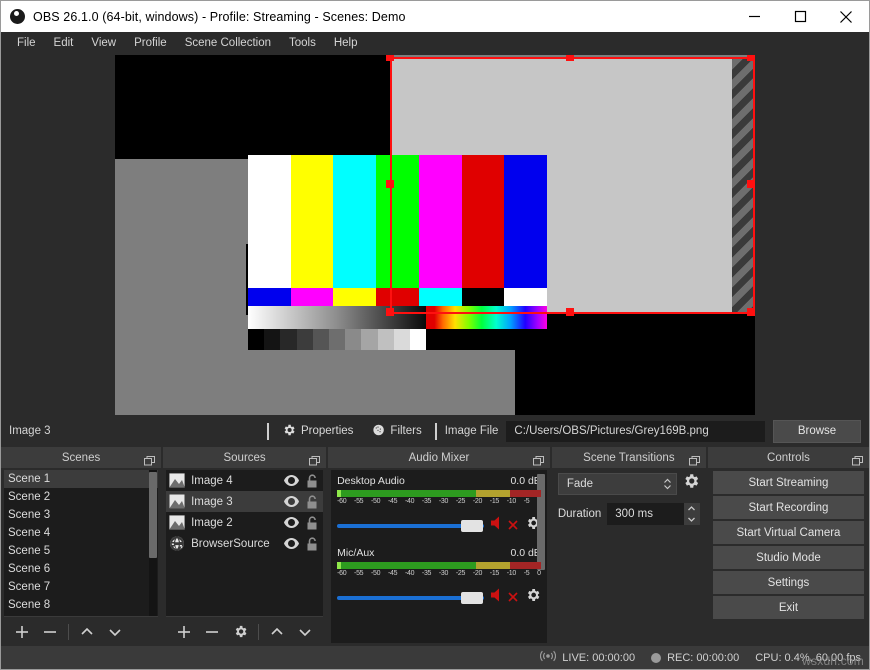 The height and width of the screenshot is (670, 870). I want to click on source-properties-button, so click(240, 632).